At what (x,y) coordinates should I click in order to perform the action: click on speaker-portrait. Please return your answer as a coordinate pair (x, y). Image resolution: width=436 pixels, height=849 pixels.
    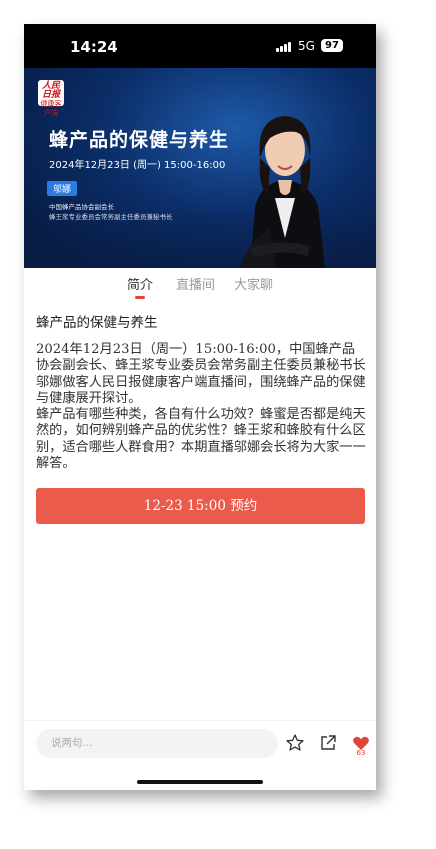
    Looking at the image, I should click on (282, 192).